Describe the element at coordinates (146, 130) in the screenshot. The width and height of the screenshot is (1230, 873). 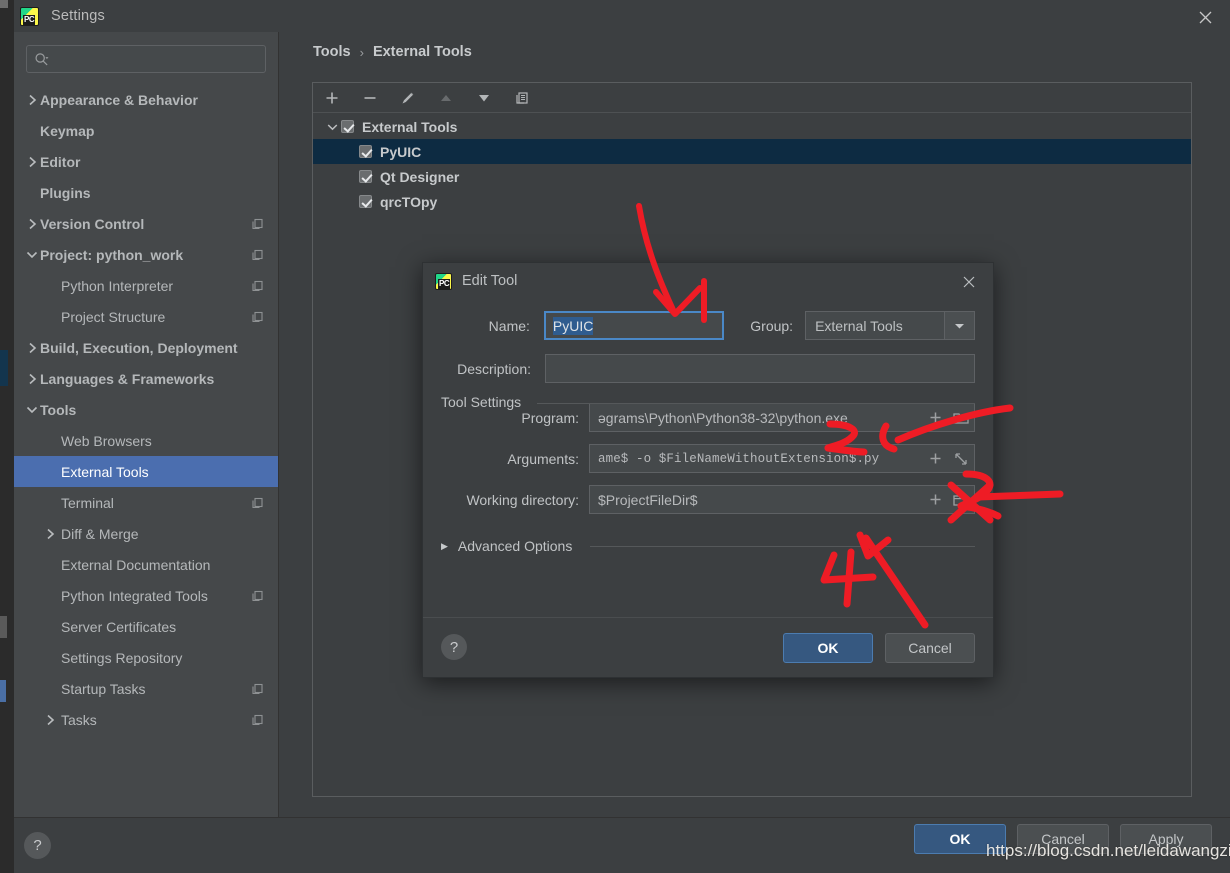
I see `sidebar-item-keymap: Keymap` at that location.